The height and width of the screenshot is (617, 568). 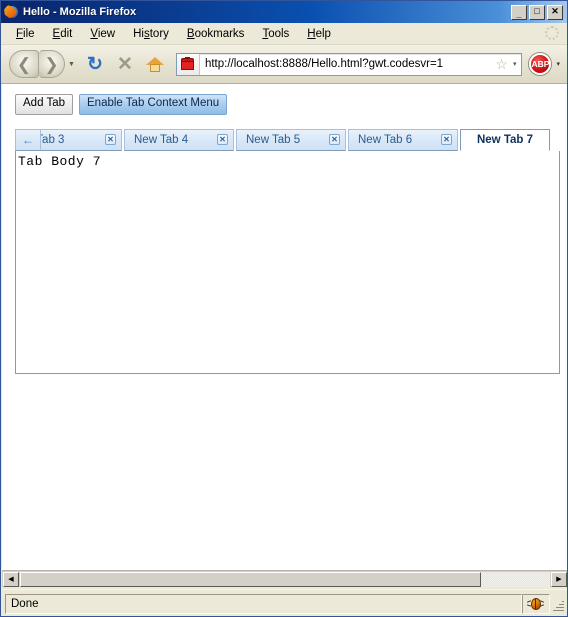 I want to click on back-arrow-icon: ❮, so click(x=24, y=64).